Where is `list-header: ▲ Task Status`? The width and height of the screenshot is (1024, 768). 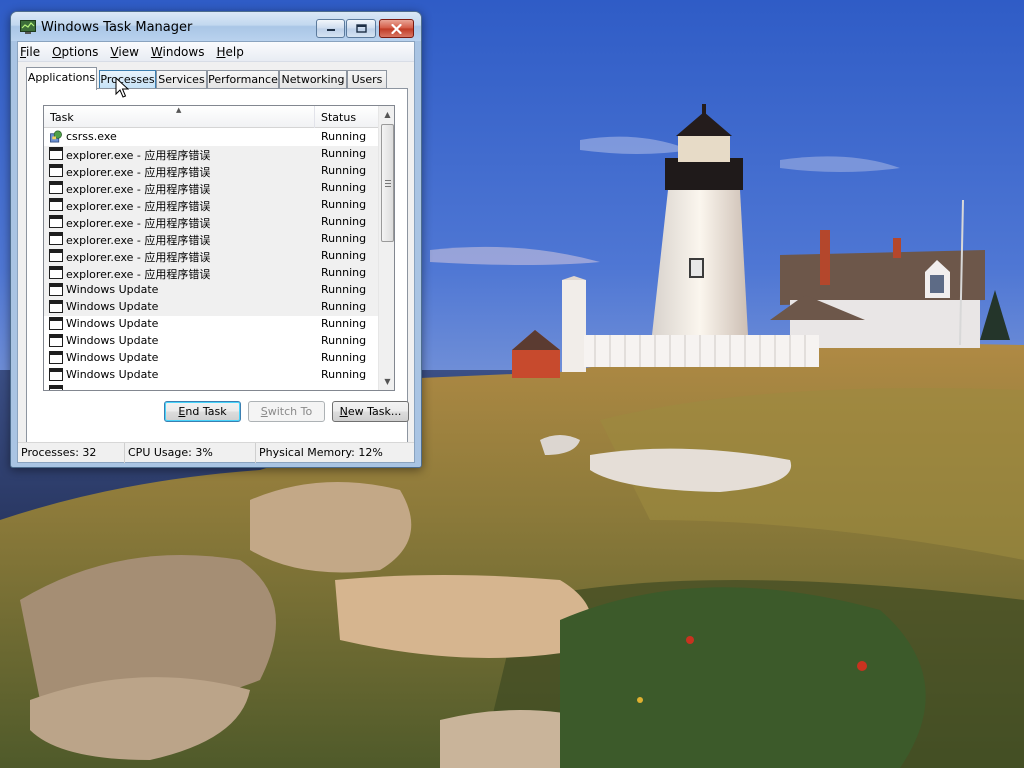
list-header: ▲ Task Status is located at coordinates (211, 117).